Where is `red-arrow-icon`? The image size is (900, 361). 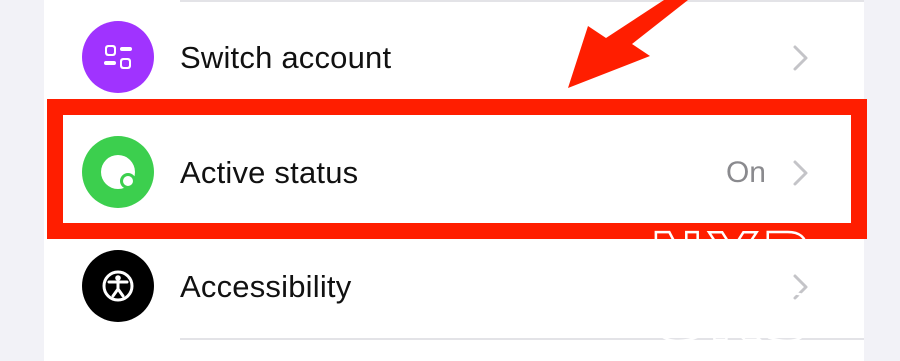 red-arrow-icon is located at coordinates (628, 44).